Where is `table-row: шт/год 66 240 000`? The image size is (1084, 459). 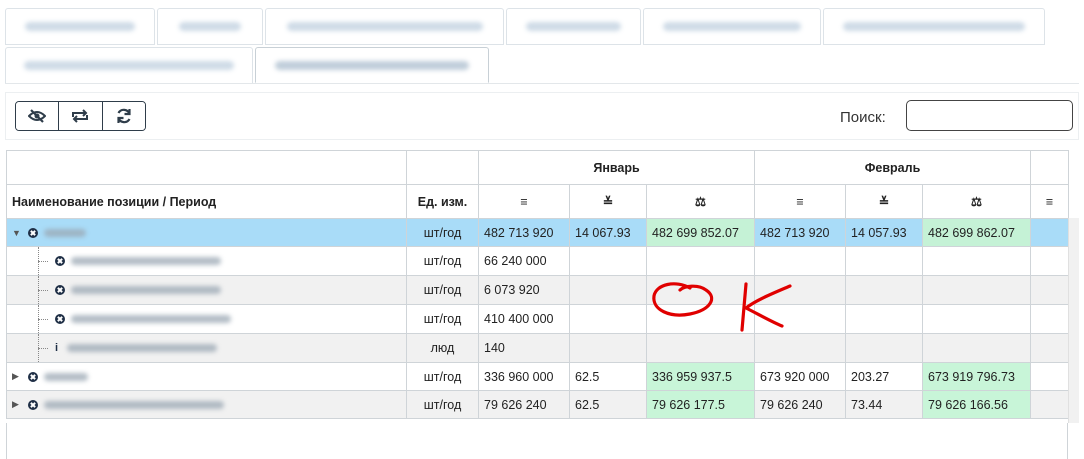
table-row: шт/год 66 240 000 is located at coordinates (538, 261).